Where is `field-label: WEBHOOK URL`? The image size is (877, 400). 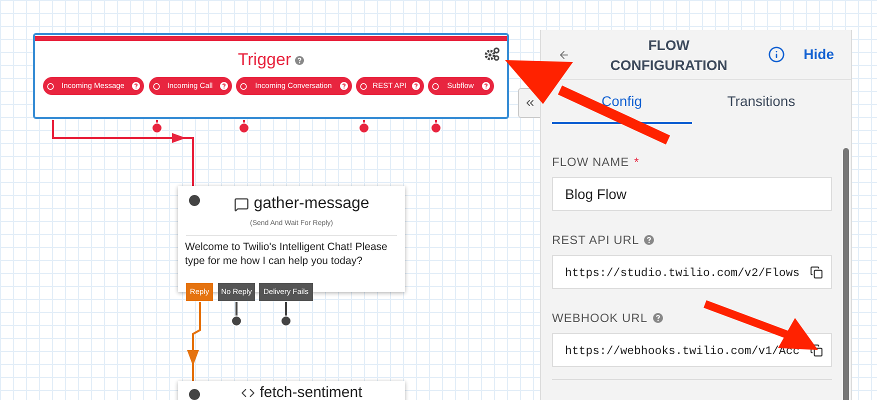
field-label: WEBHOOK URL is located at coordinates (600, 318).